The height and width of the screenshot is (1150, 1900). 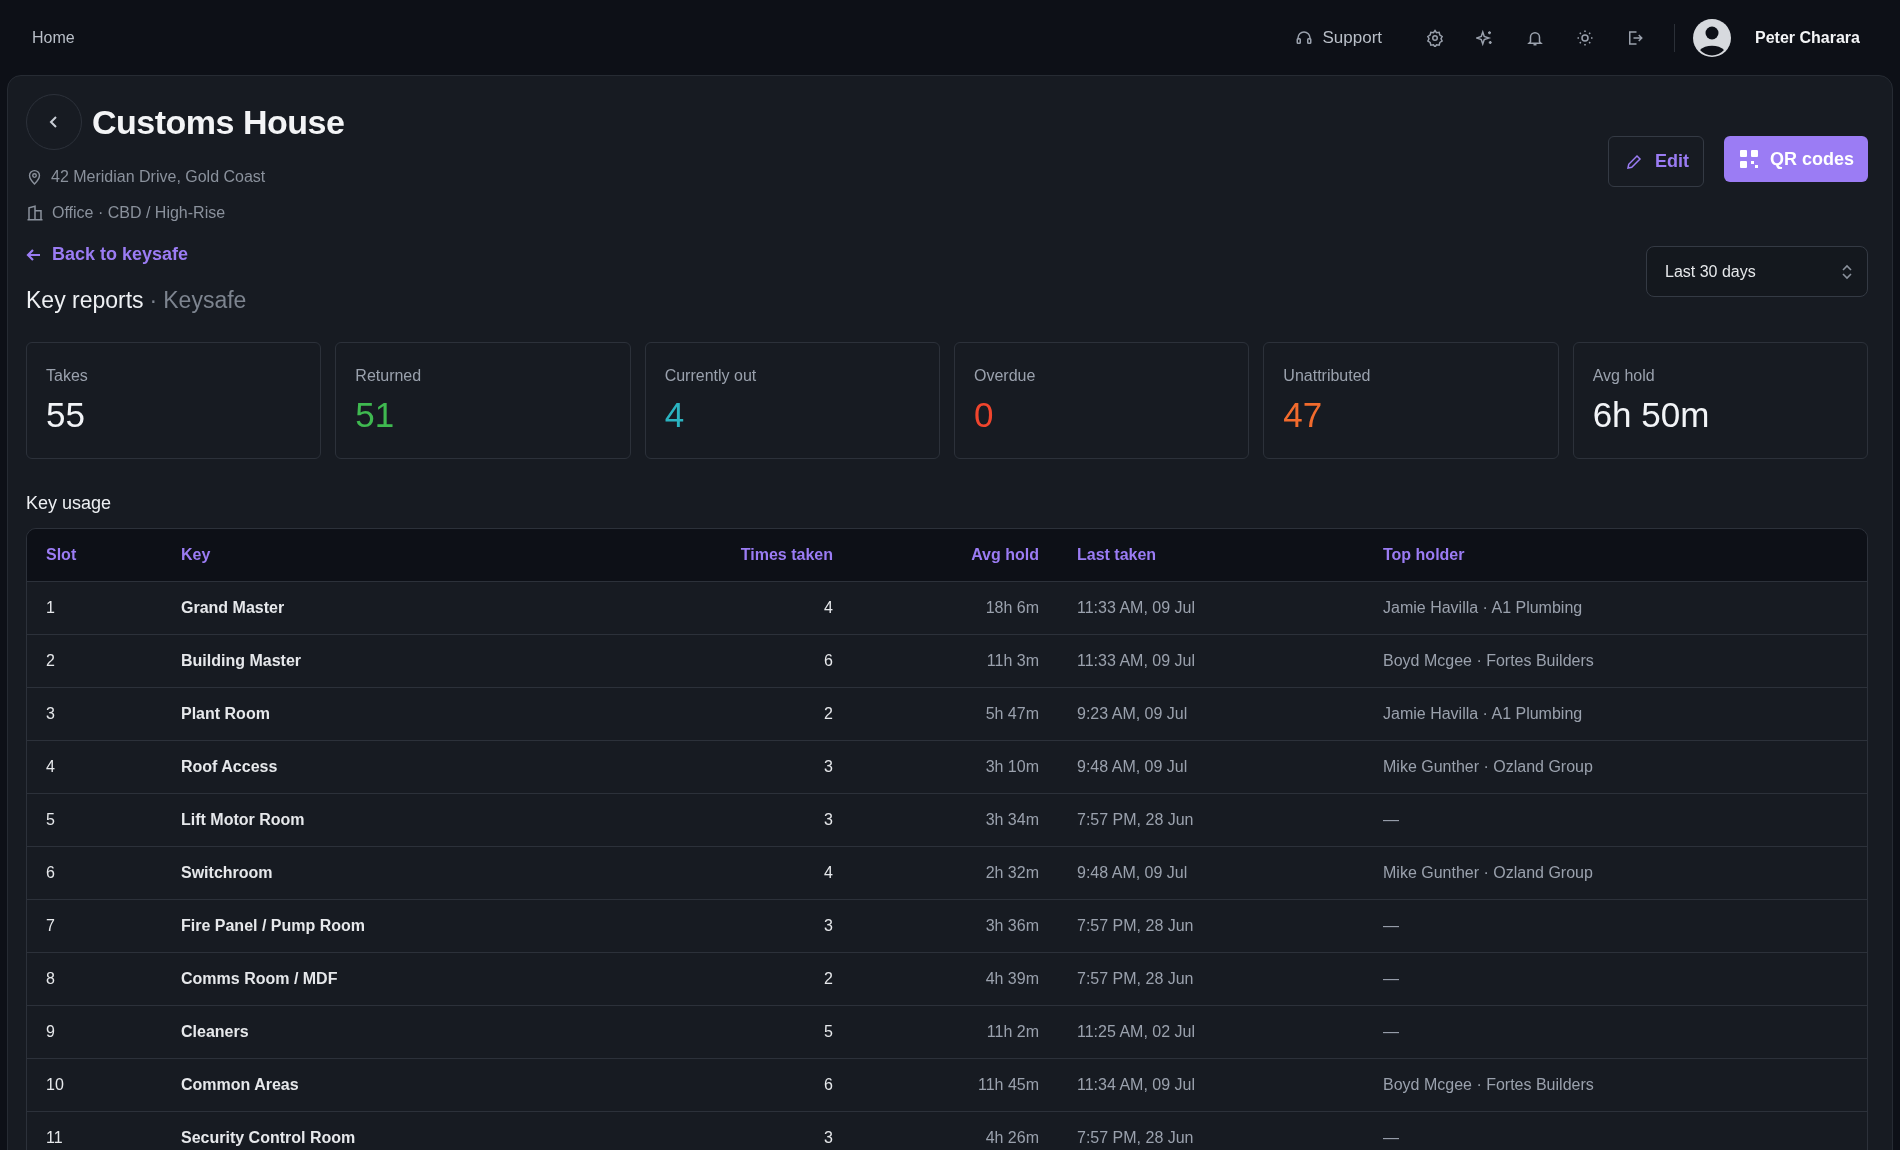 What do you see at coordinates (1012, 660) in the screenshot?
I see `avg-hold-cell-text: 11h 3m` at bounding box center [1012, 660].